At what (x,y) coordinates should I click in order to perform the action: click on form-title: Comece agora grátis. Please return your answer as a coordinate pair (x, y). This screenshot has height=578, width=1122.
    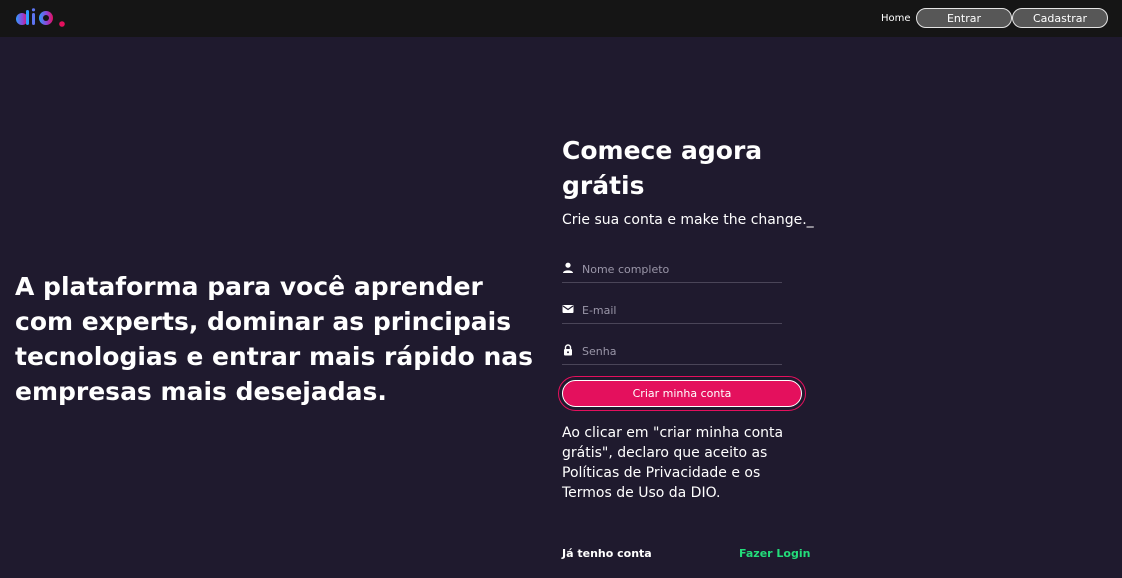
    Looking at the image, I should click on (662, 168).